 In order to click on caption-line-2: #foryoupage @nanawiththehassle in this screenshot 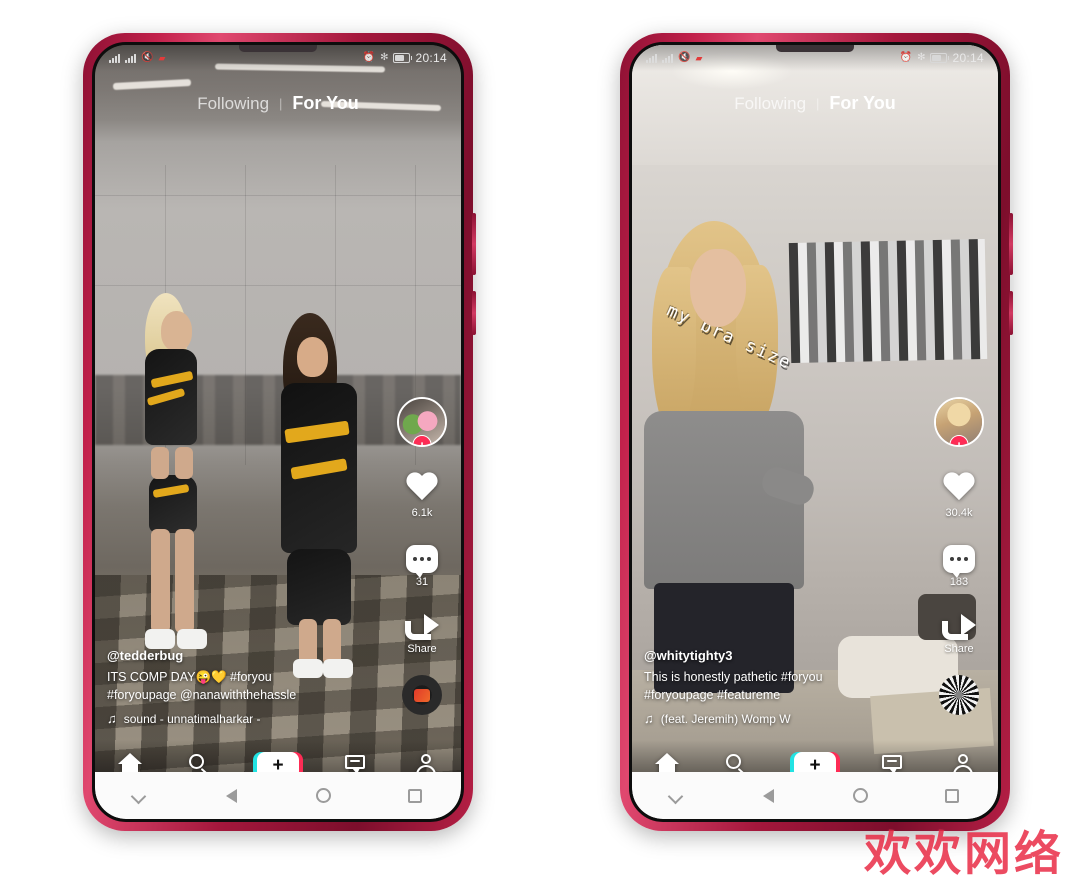, I will do `click(202, 695)`.